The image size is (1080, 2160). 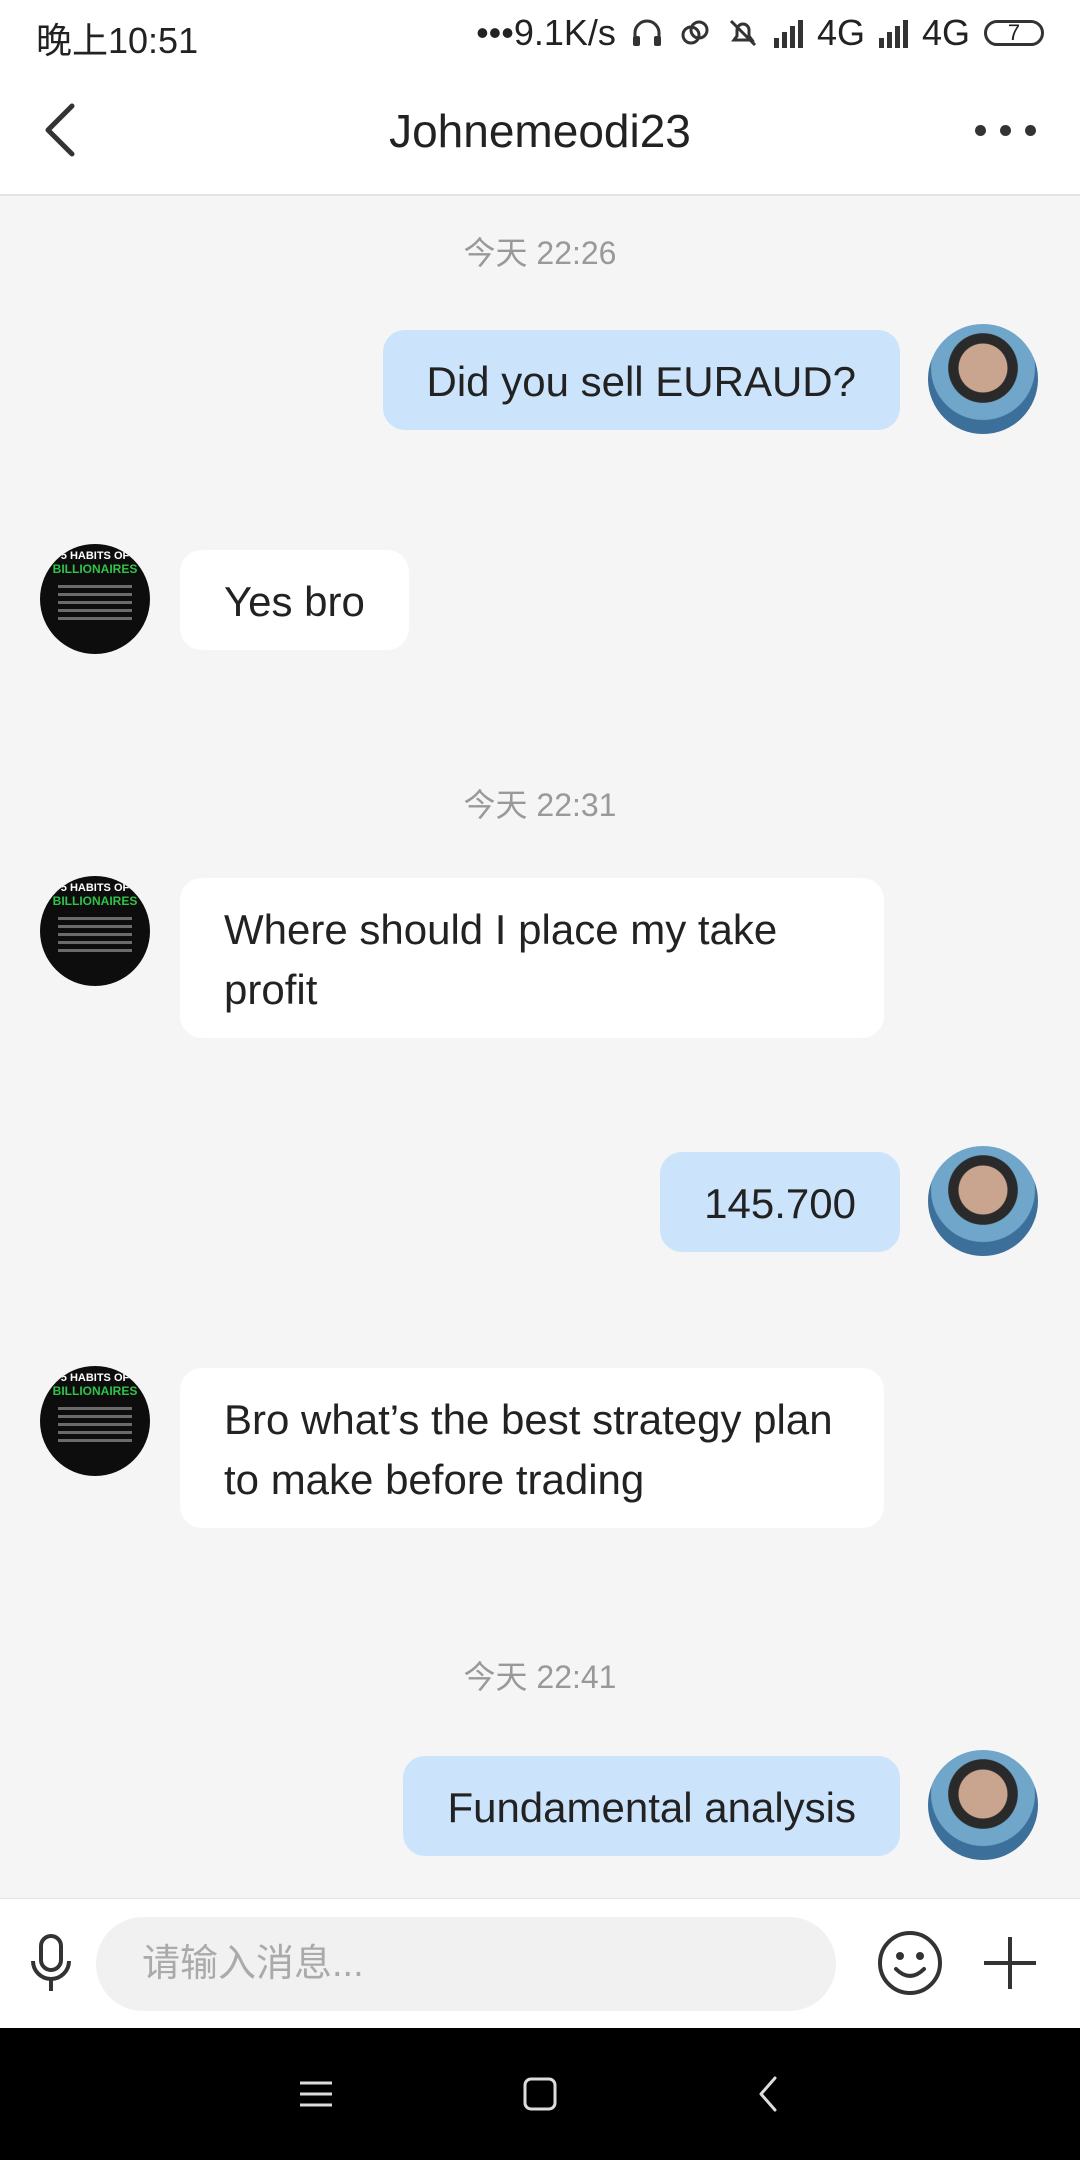 I want to click on network-speed: •••9.1K/s, so click(x=546, y=32).